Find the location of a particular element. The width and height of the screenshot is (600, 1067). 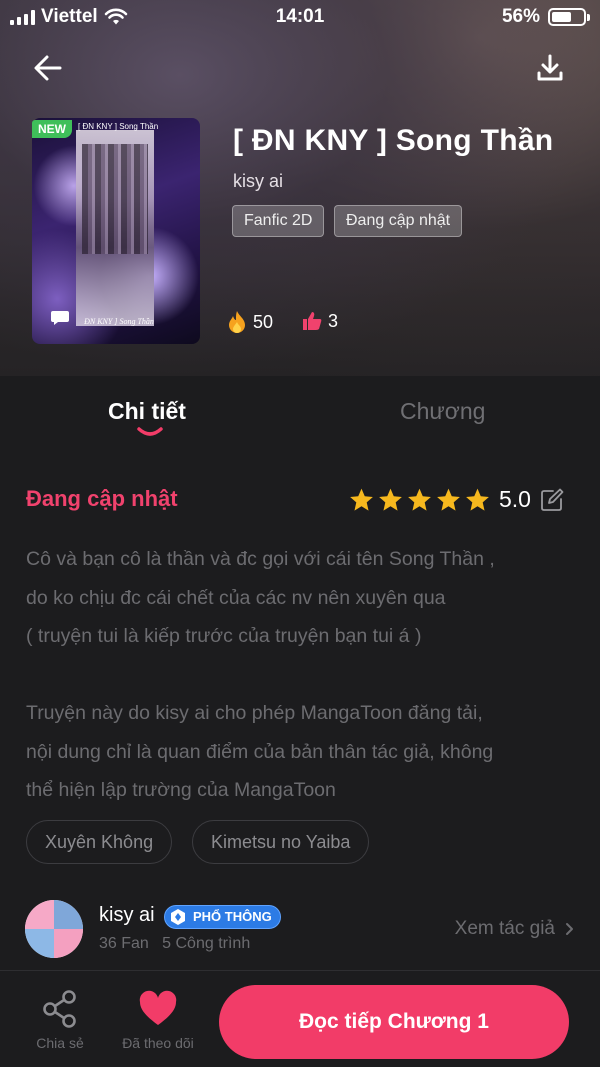

follow-button: Đã theo dõi is located at coordinates (158, 1020).